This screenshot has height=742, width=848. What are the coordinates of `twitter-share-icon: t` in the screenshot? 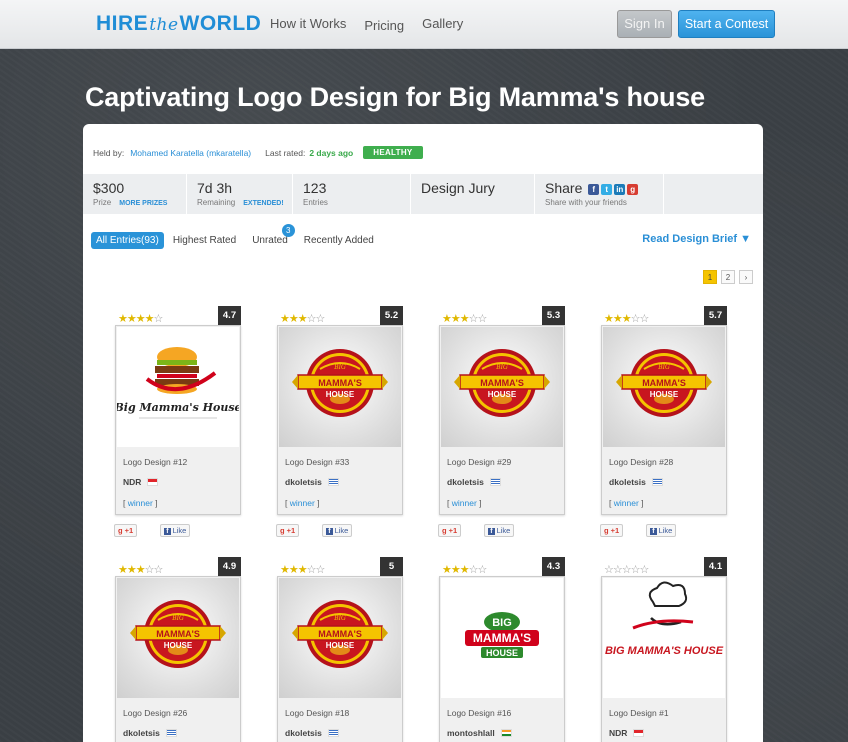 It's located at (607, 189).